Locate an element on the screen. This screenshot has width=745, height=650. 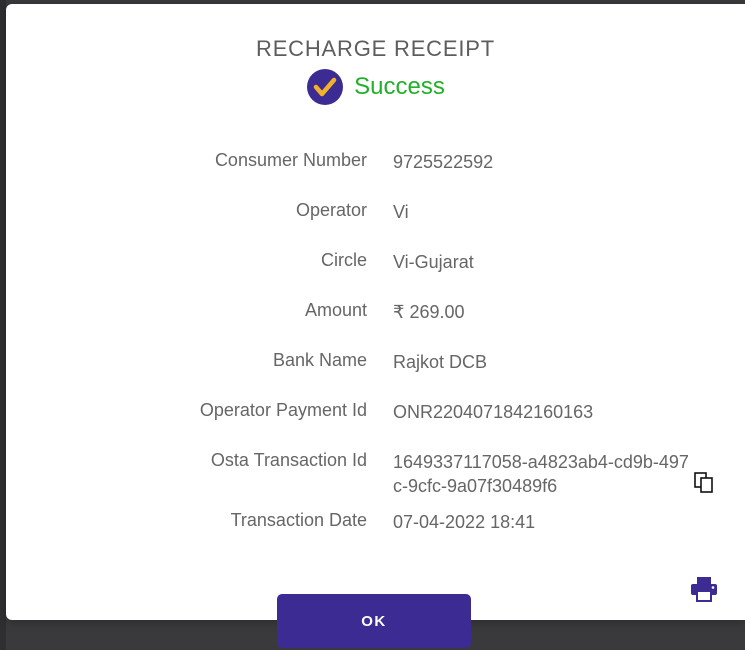
status-text: Success is located at coordinates (399, 86).